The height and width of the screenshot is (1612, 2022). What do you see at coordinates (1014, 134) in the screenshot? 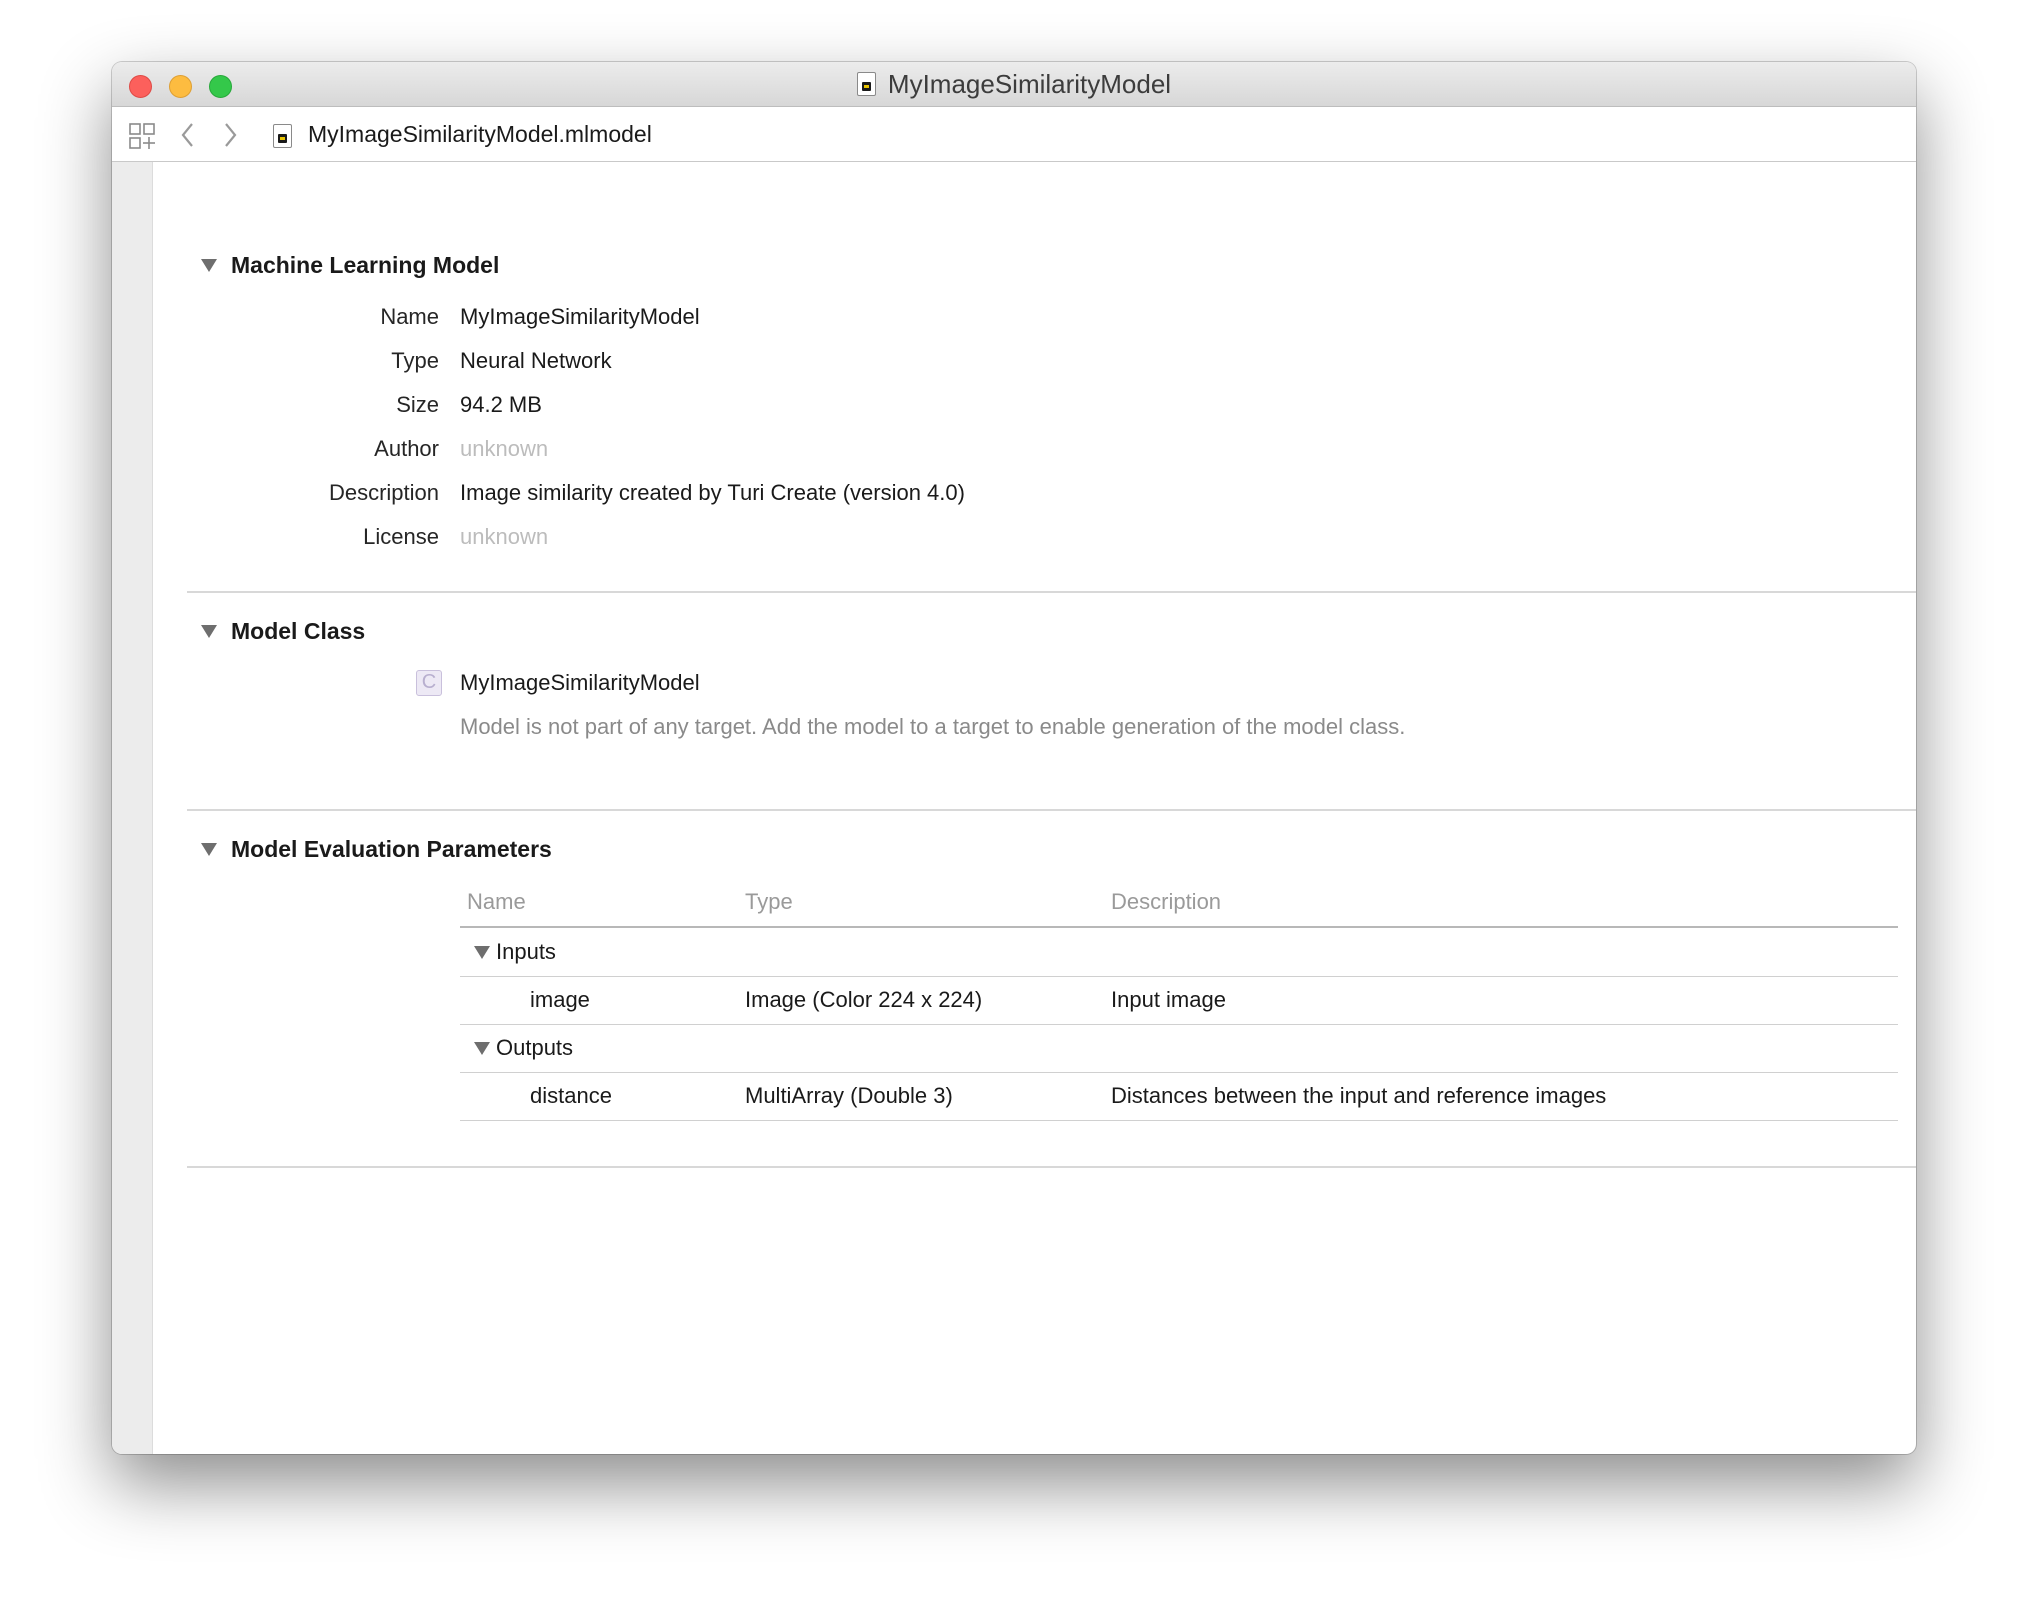
I see `jump-bar: MyImageSimilarityModel.mlmodel` at bounding box center [1014, 134].